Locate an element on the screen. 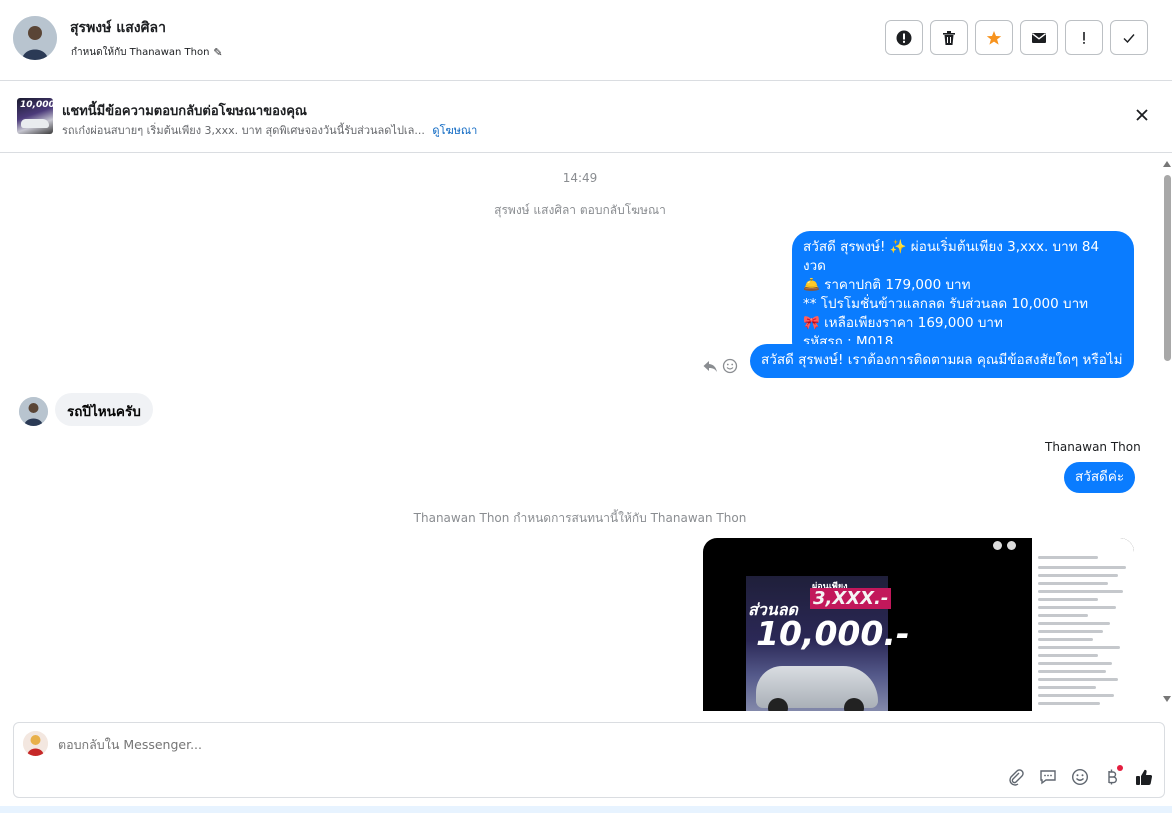 The image size is (1172, 813). emoji-button is located at coordinates (1079, 776).